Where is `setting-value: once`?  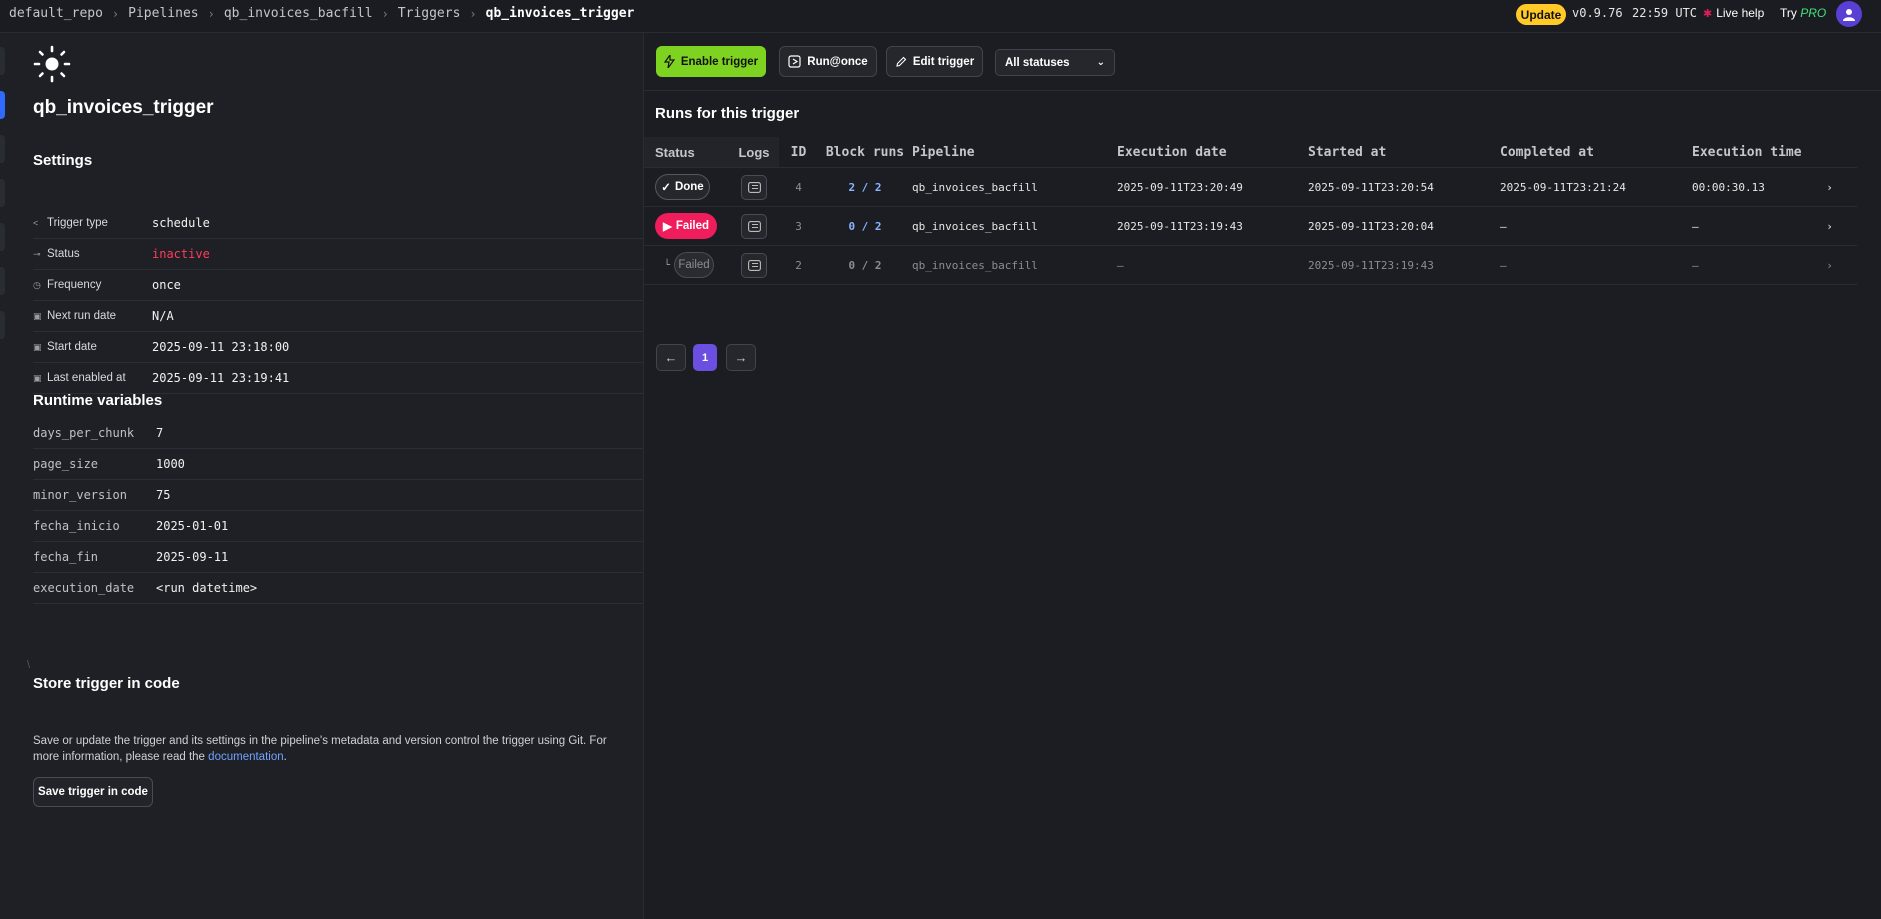
setting-value: once is located at coordinates (166, 285).